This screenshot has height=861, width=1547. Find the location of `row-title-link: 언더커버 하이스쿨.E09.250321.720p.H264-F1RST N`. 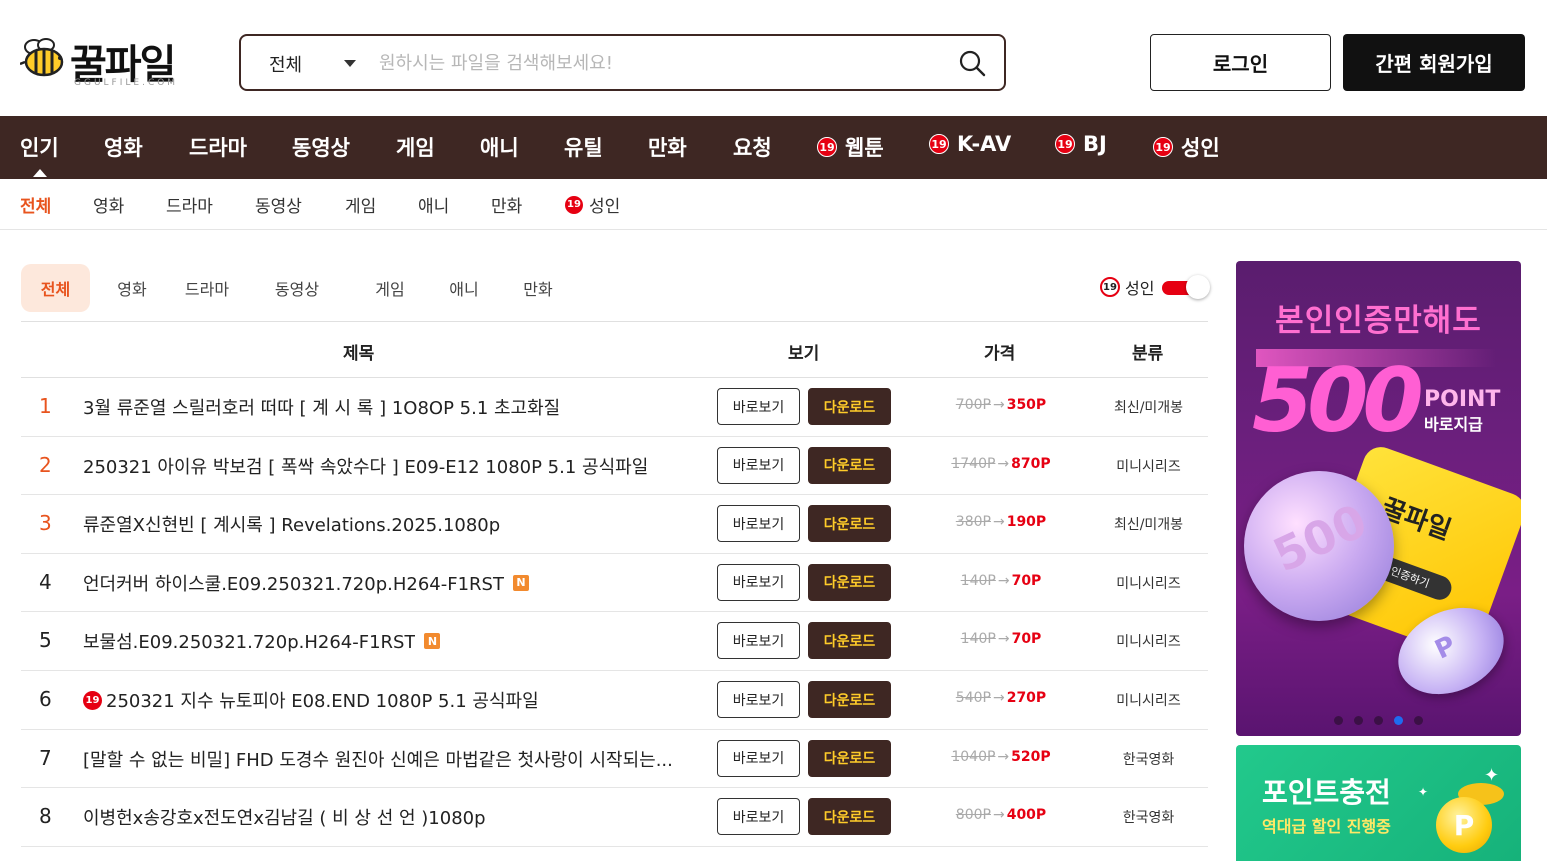

row-title-link: 언더커버 하이스쿨.E09.250321.720p.H264-F1RST N is located at coordinates (393, 583).